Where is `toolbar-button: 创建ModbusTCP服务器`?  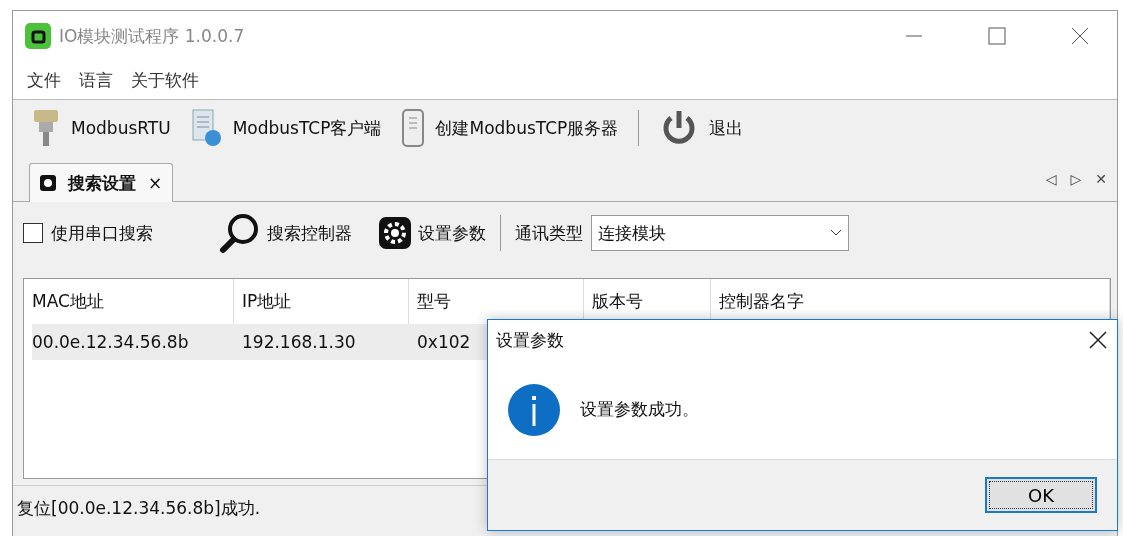 toolbar-button: 创建ModbusTCP服务器 is located at coordinates (510, 128).